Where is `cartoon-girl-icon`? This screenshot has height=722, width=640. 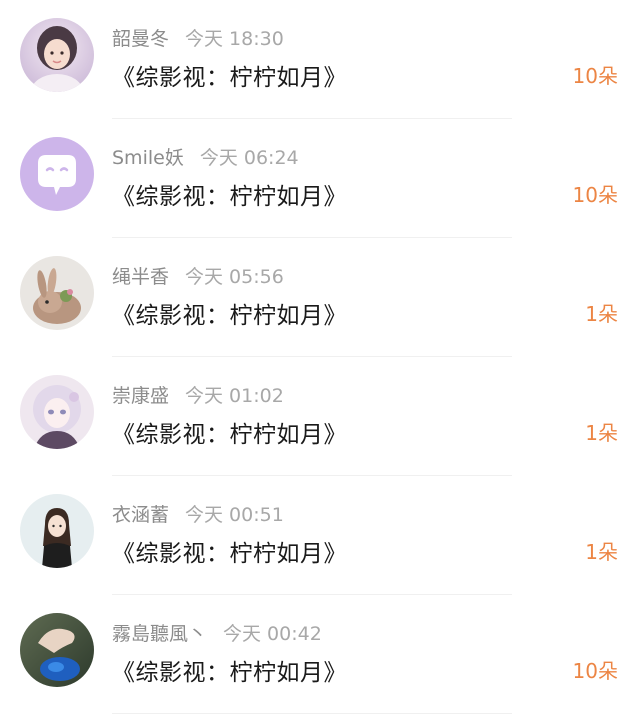 cartoon-girl-icon is located at coordinates (57, 531).